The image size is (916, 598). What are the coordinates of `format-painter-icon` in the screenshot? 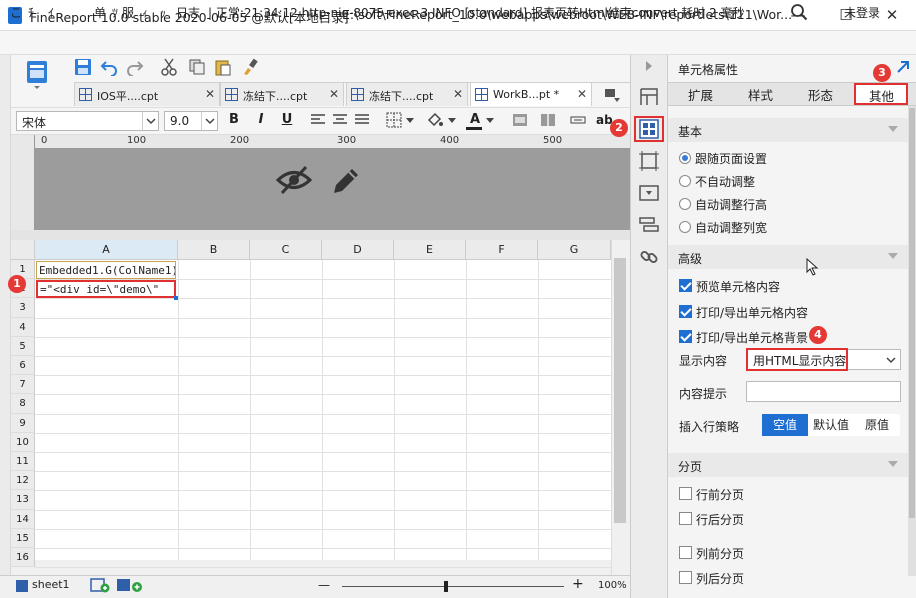 It's located at (251, 67).